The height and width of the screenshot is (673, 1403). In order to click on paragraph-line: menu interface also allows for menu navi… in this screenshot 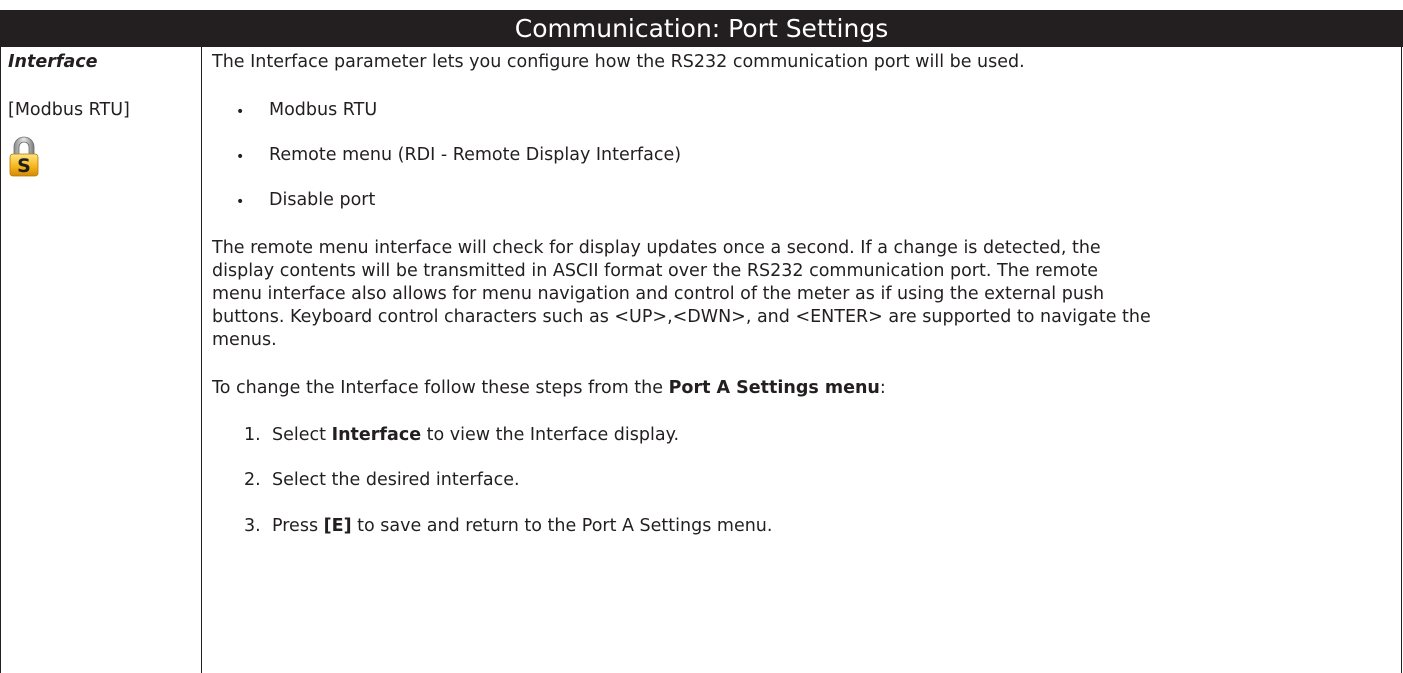, I will do `click(658, 294)`.